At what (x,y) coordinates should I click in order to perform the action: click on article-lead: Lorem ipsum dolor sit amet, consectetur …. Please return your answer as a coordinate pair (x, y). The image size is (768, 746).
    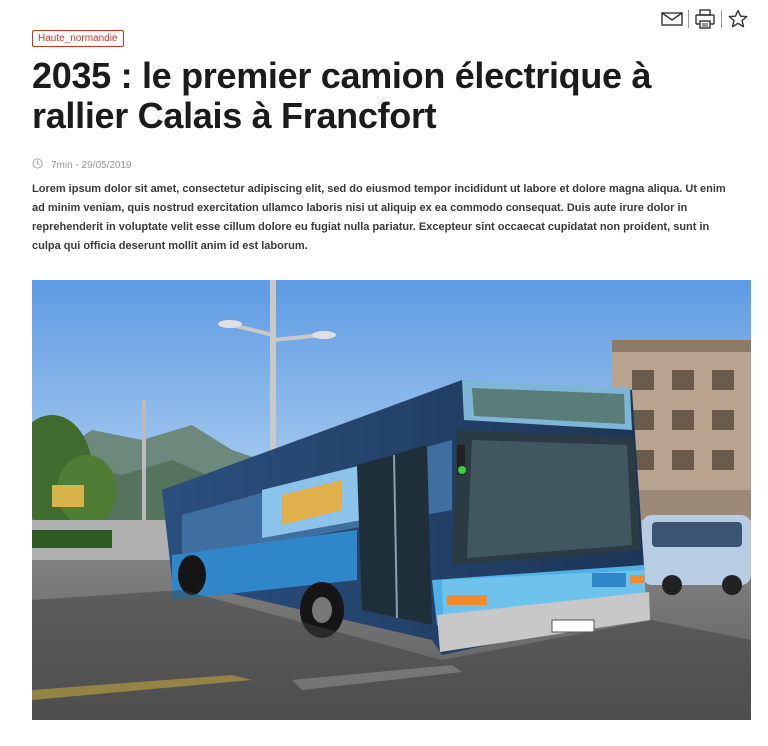
    Looking at the image, I should click on (379, 217).